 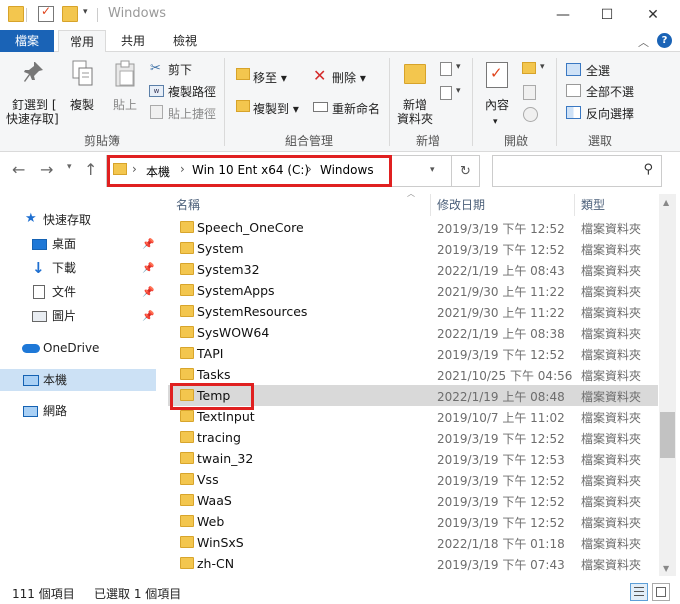 What do you see at coordinates (446, 93) in the screenshot?
I see `easy-access-icon` at bounding box center [446, 93].